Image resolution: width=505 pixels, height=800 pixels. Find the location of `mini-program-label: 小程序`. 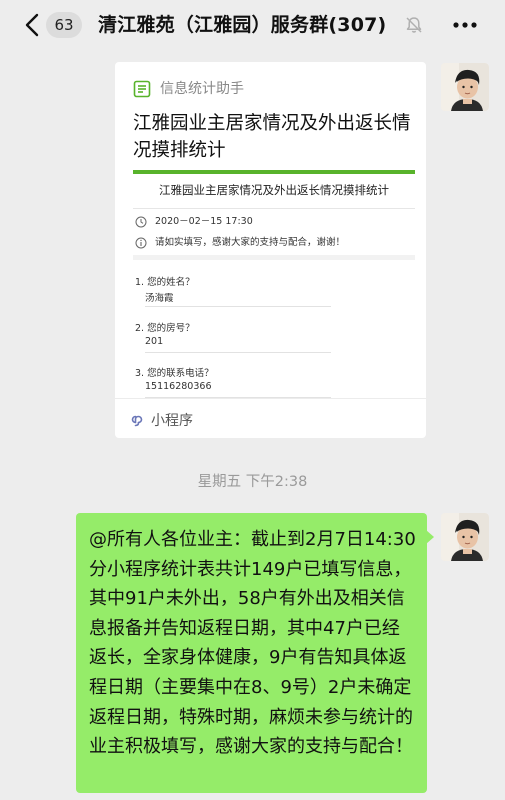

mini-program-label: 小程序 is located at coordinates (172, 421).